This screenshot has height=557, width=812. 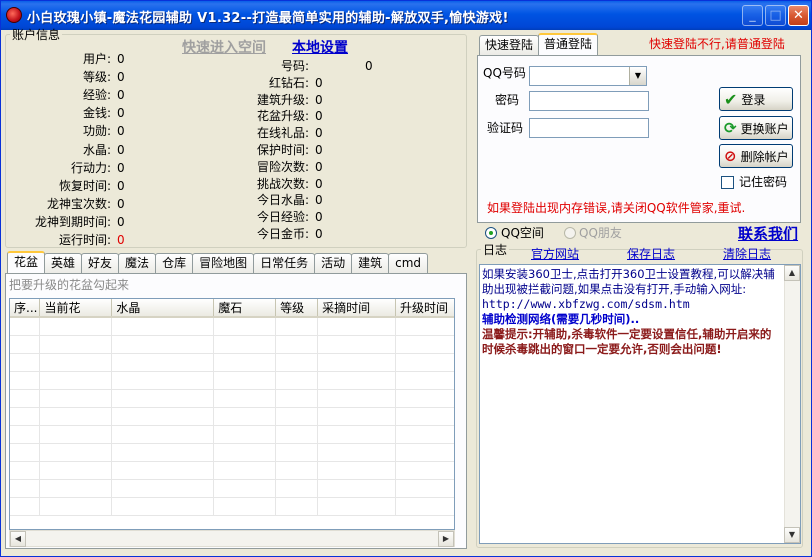 I want to click on field-label: 在线礼品:, so click(x=282, y=133).